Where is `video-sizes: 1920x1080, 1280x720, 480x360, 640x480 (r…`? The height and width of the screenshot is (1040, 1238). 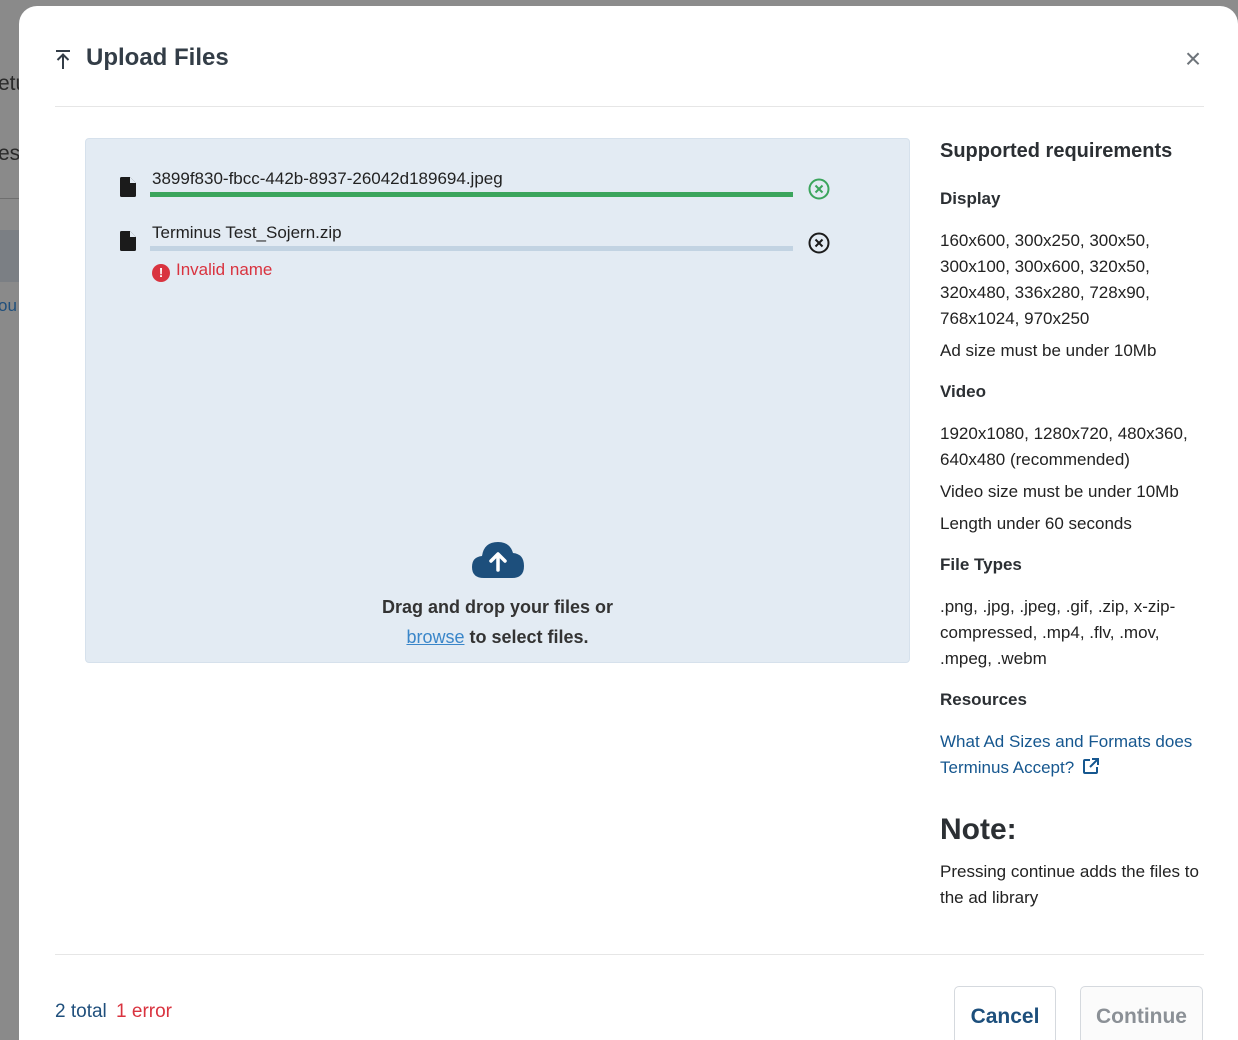
video-sizes: 1920x1080, 1280x720, 480x360, 640x480 (r… is located at coordinates (1064, 446).